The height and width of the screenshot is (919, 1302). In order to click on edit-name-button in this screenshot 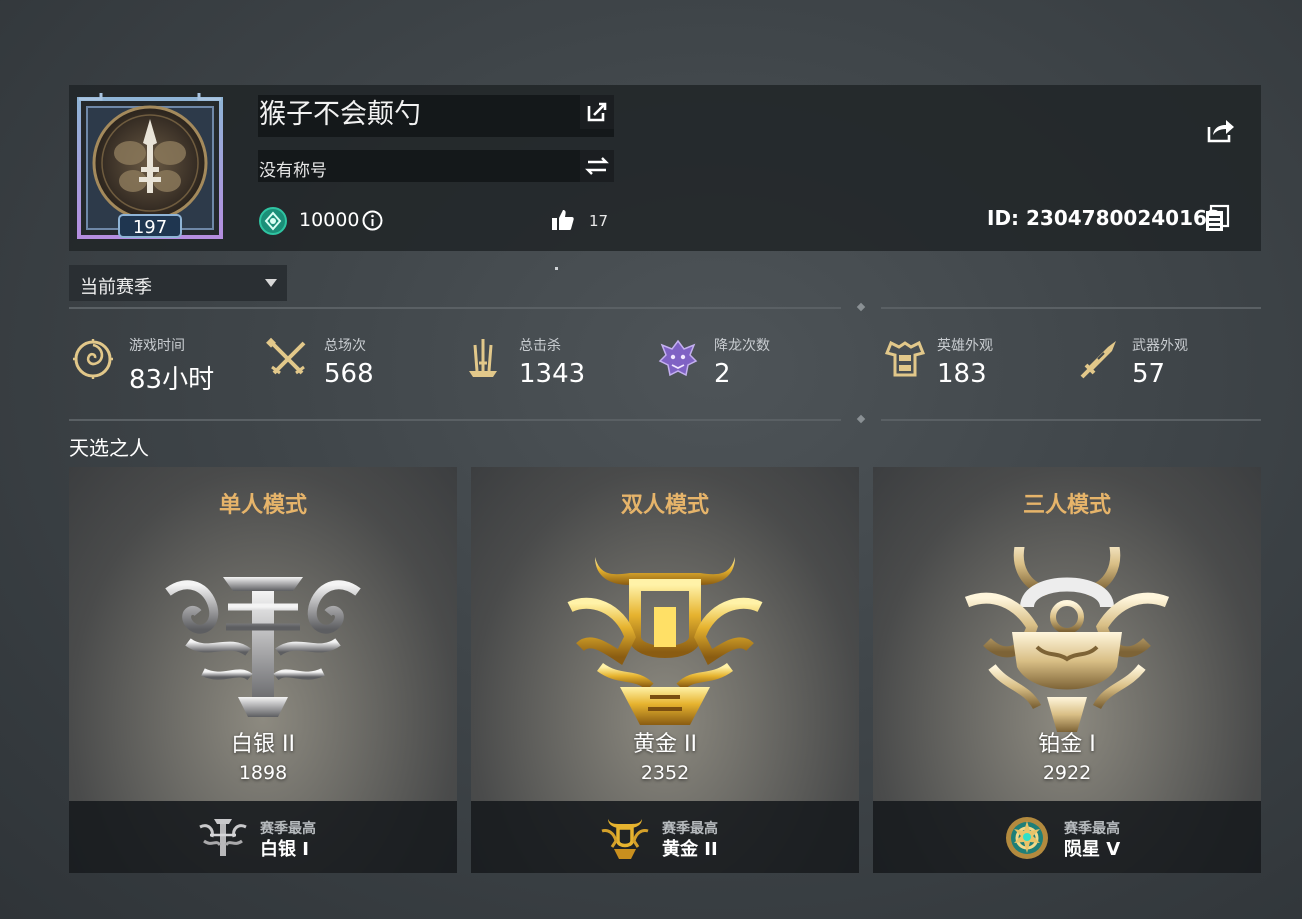, I will do `click(597, 112)`.